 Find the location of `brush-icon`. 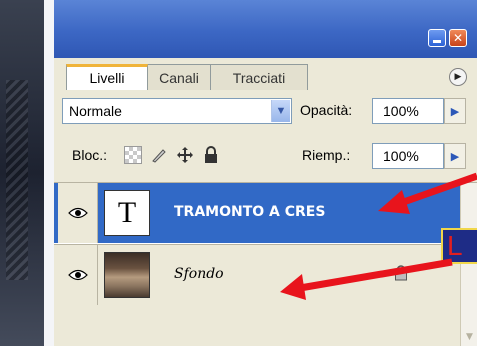

brush-icon is located at coordinates (159, 155).